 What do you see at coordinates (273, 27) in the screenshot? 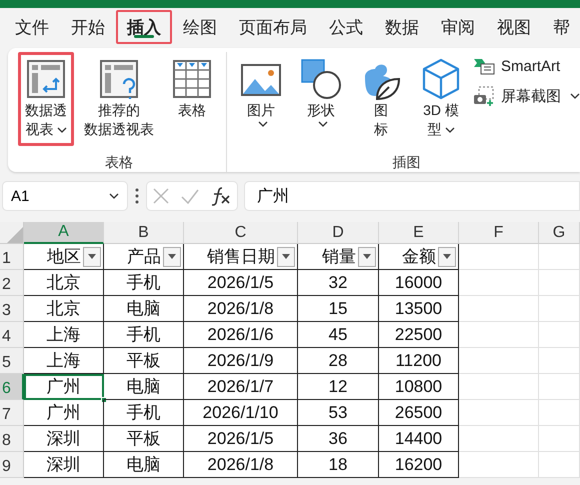
I see `ribbon-tab: 页面布局` at bounding box center [273, 27].